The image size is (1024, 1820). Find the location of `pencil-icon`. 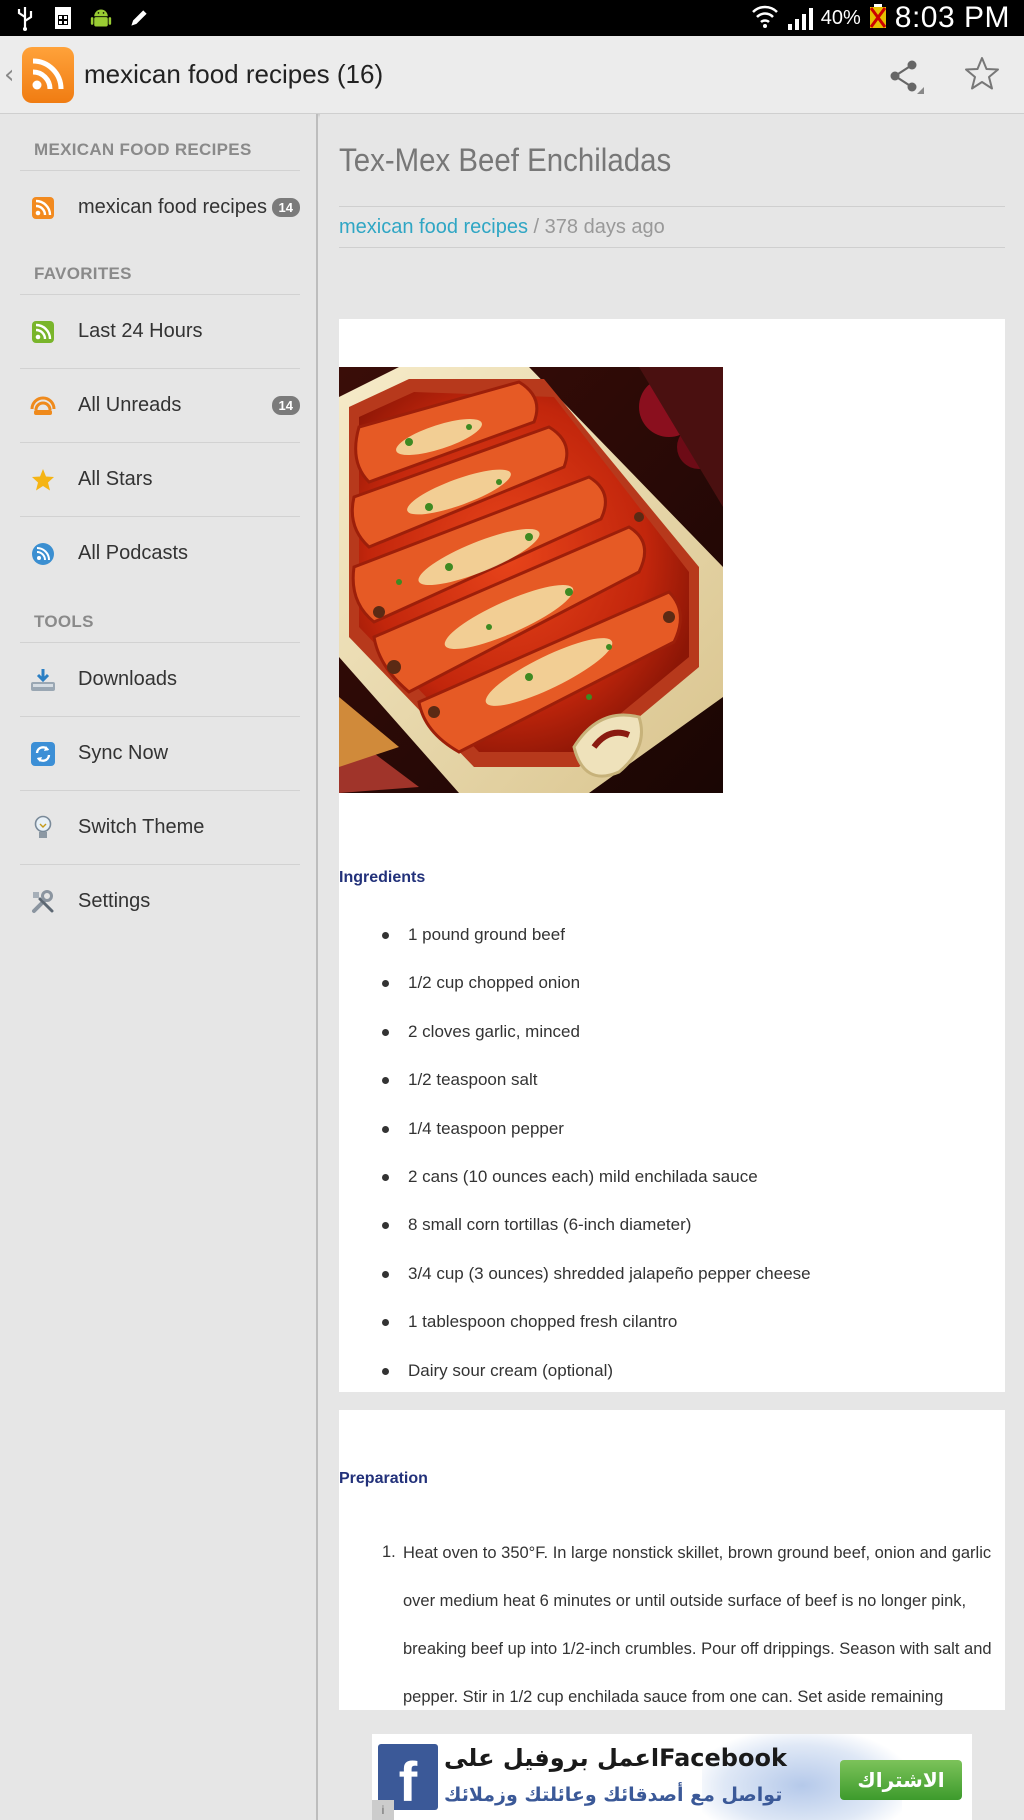

pencil-icon is located at coordinates (139, 18).